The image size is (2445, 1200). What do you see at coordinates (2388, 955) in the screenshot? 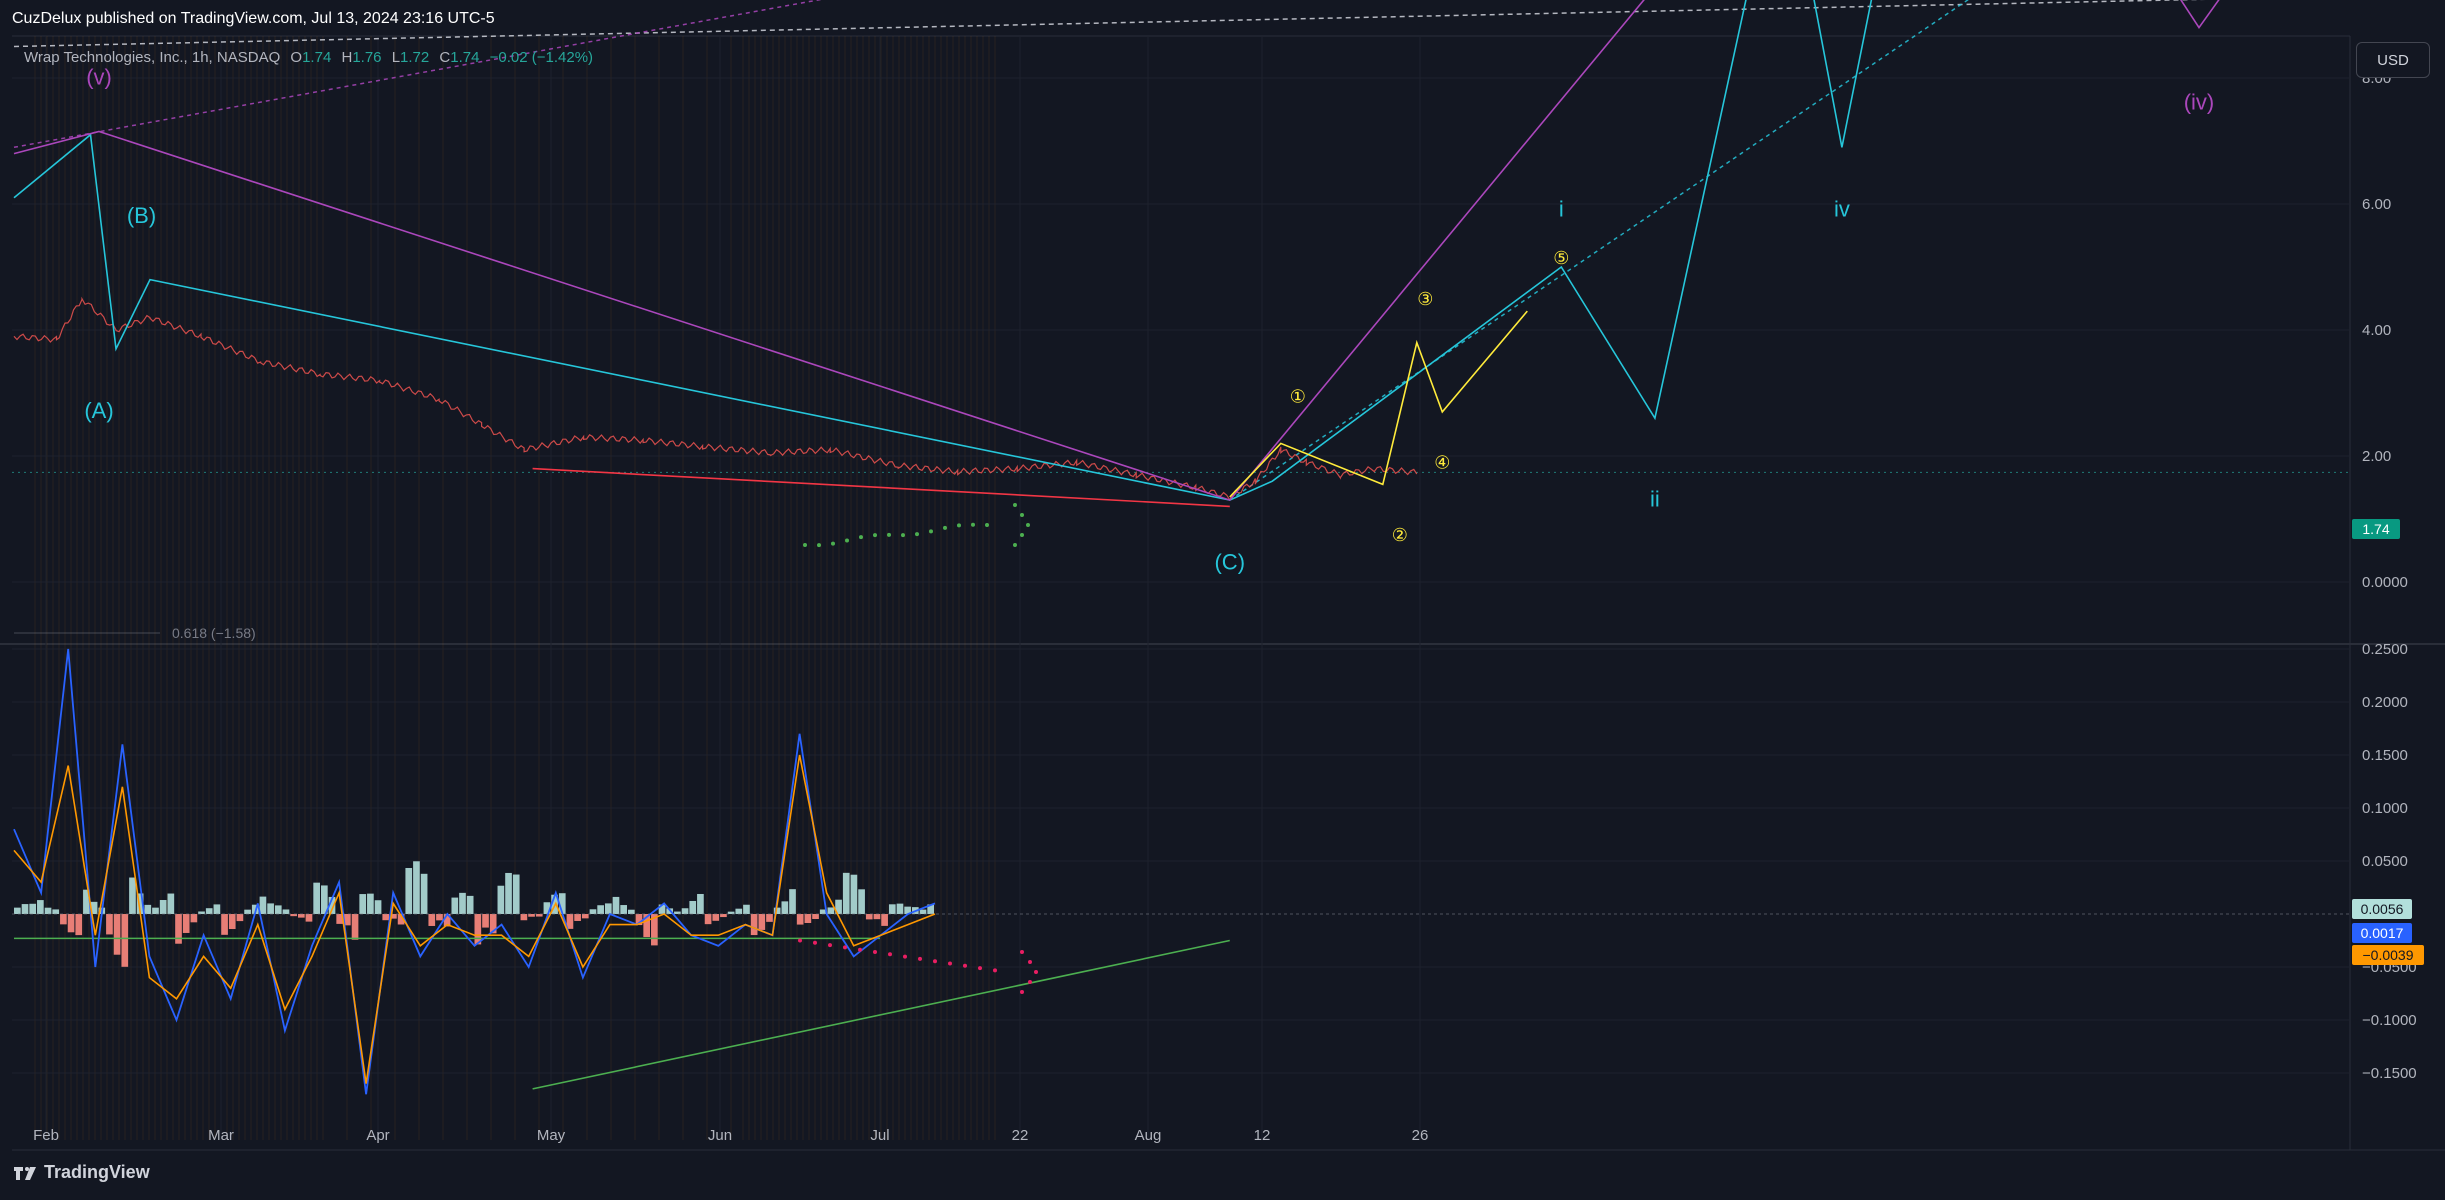
I see `osc-slow-badge: −0.0039` at bounding box center [2388, 955].